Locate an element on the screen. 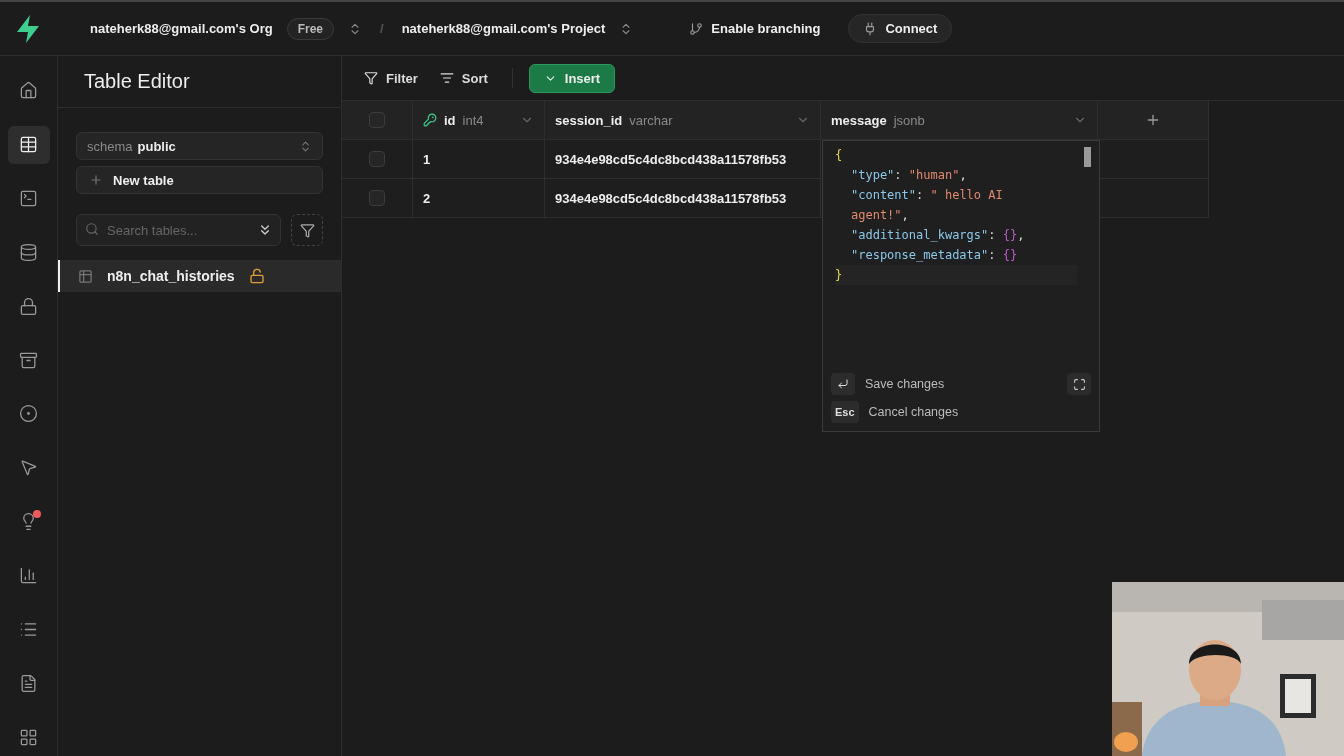 This screenshot has height=756, width=1344. code-line: "type": "human", is located at coordinates (909, 175).